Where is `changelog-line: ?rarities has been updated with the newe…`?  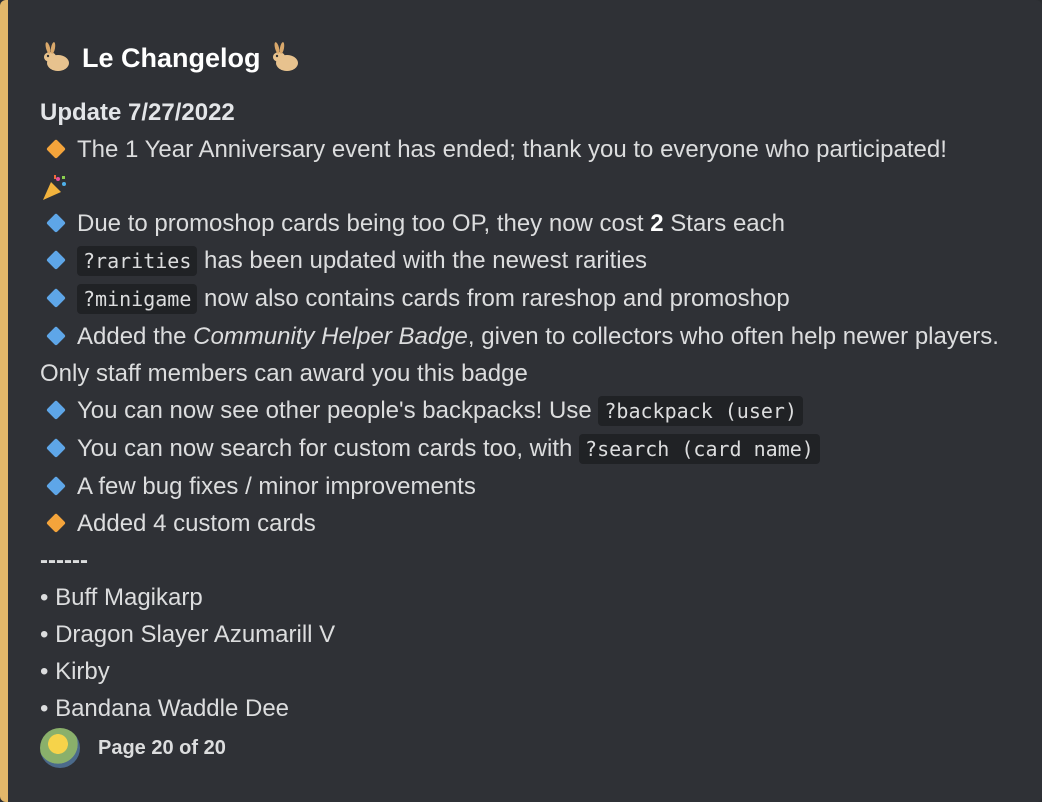
changelog-line: ?rarities has been updated with the newe… is located at coordinates (529, 261).